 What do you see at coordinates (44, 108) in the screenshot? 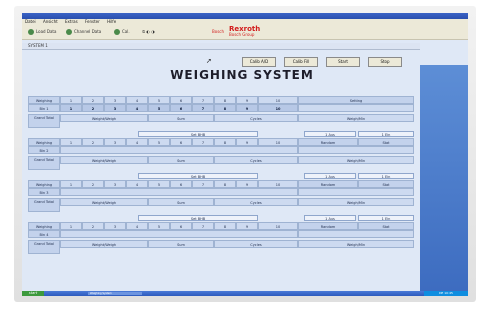
I see `row-label: Bin 1` at bounding box center [44, 108].